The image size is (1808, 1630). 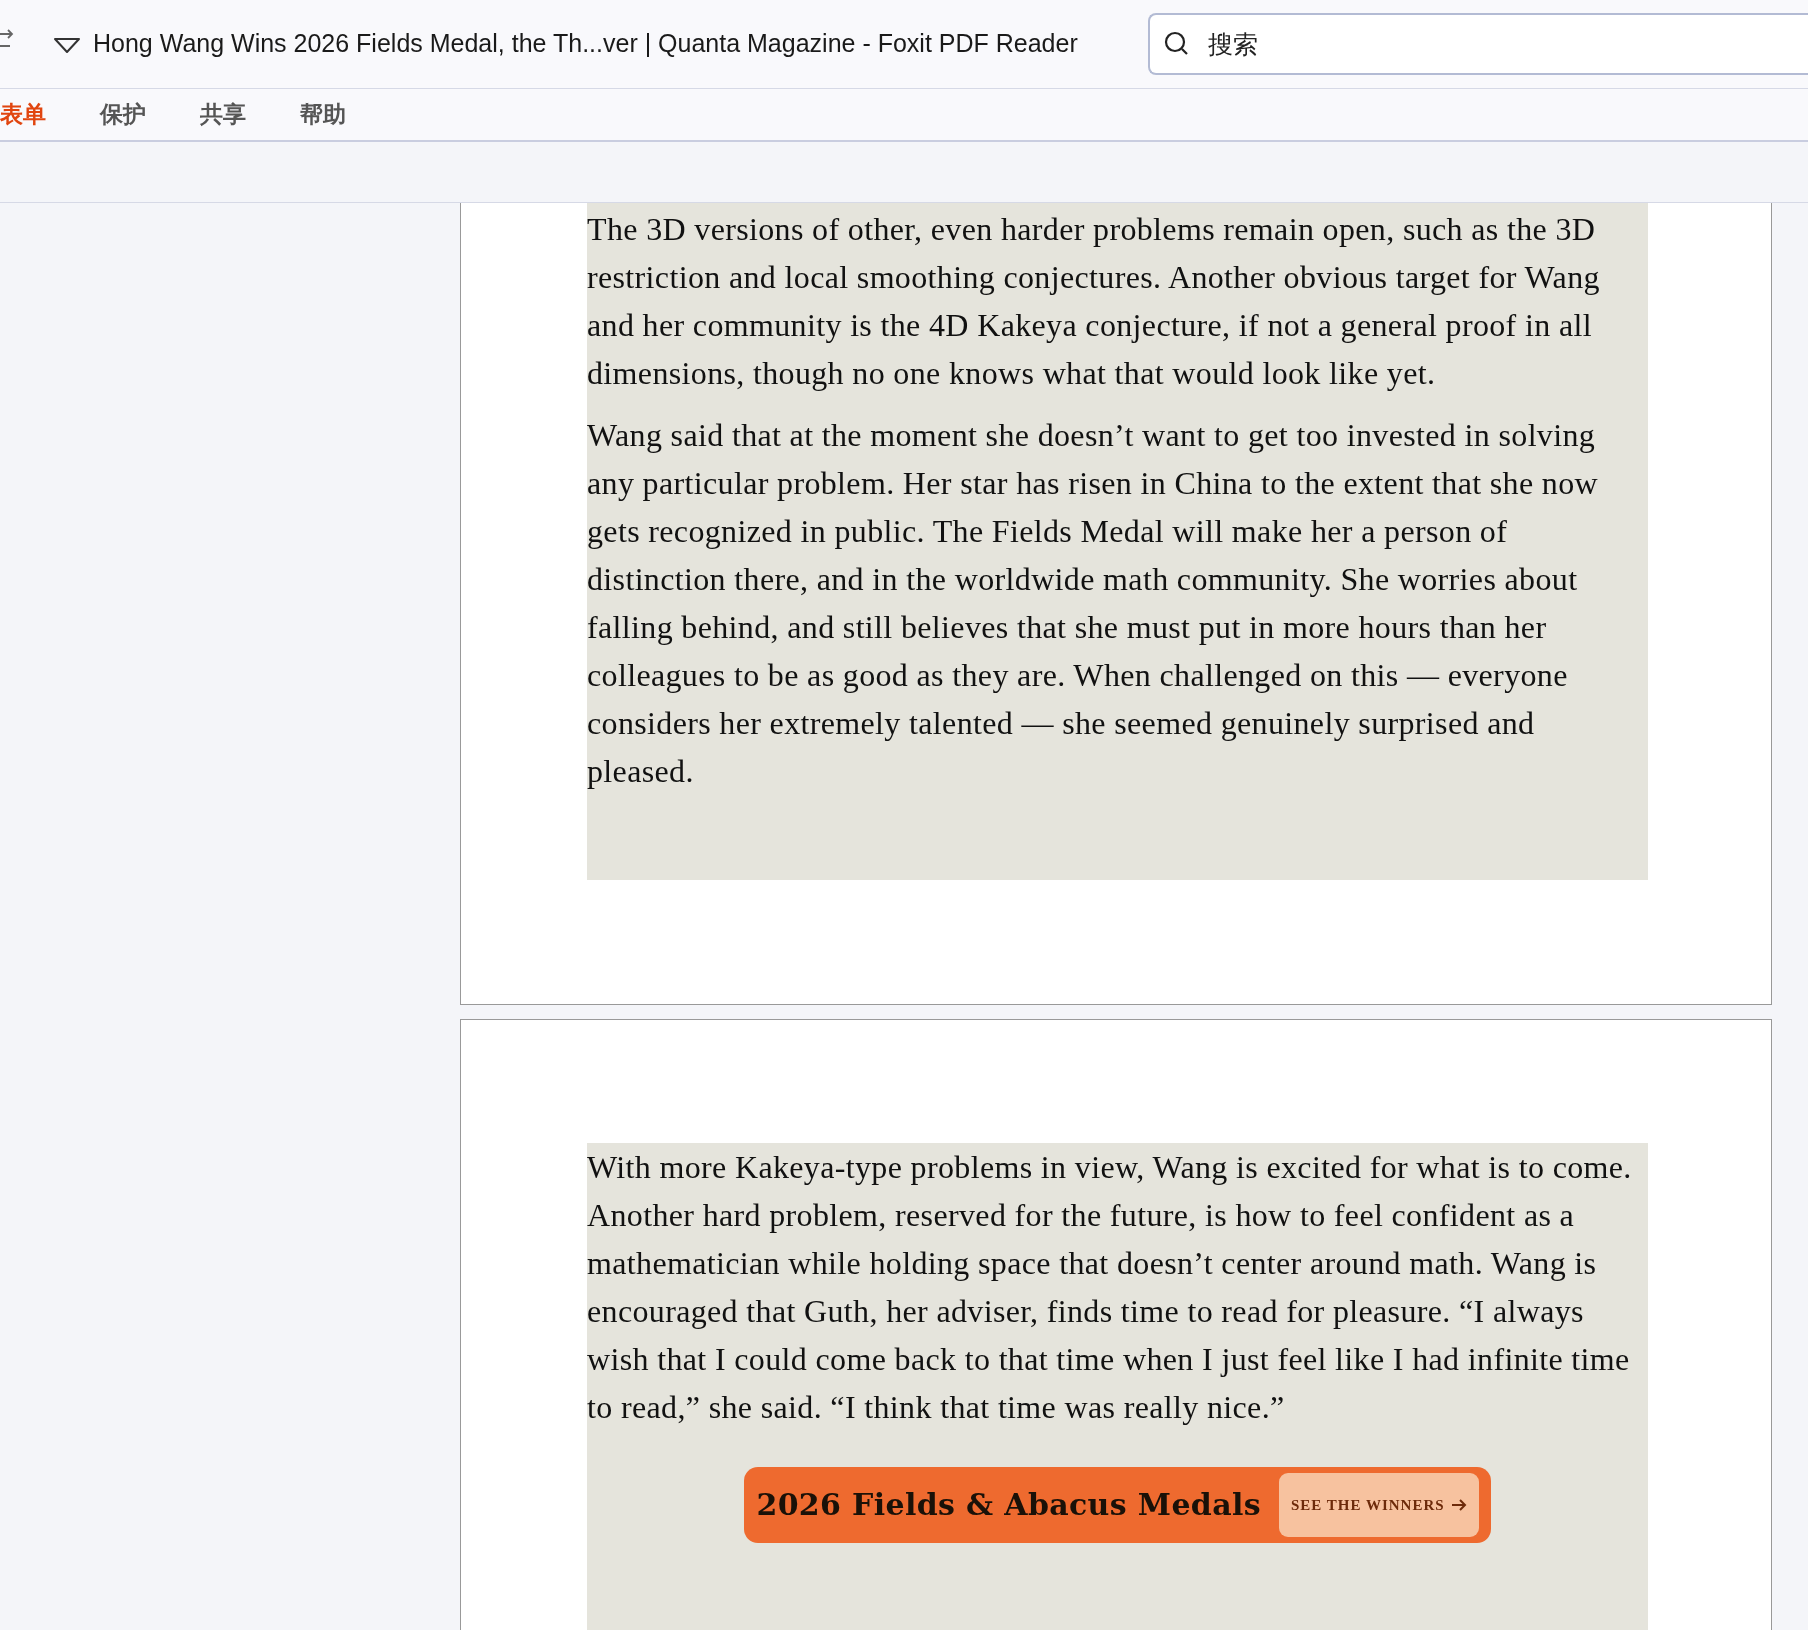 I want to click on promo-banner: 2026 Fields & Abacus Medals SEE THE WINNERS, so click(x=1117, y=1505).